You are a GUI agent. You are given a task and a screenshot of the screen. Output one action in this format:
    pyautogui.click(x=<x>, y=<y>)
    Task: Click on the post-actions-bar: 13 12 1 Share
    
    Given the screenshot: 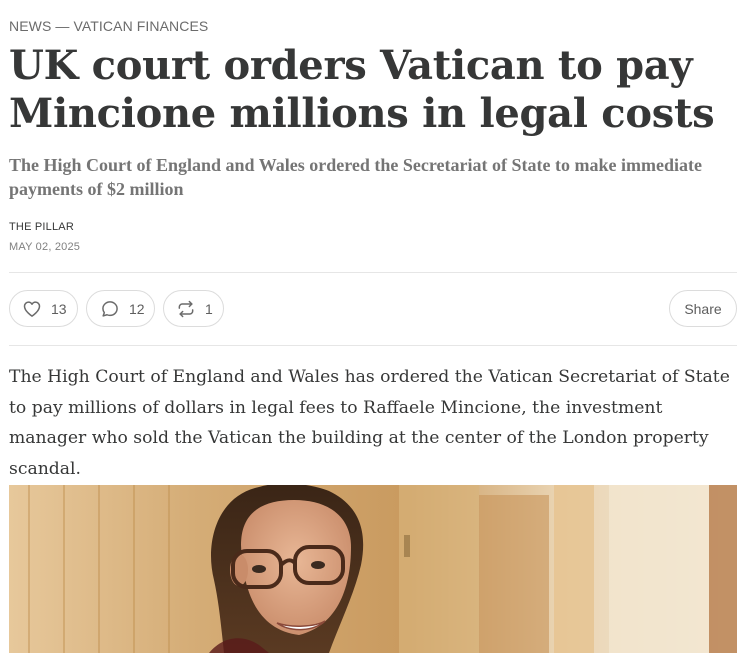 What is the action you would take?
    pyautogui.click(x=373, y=309)
    